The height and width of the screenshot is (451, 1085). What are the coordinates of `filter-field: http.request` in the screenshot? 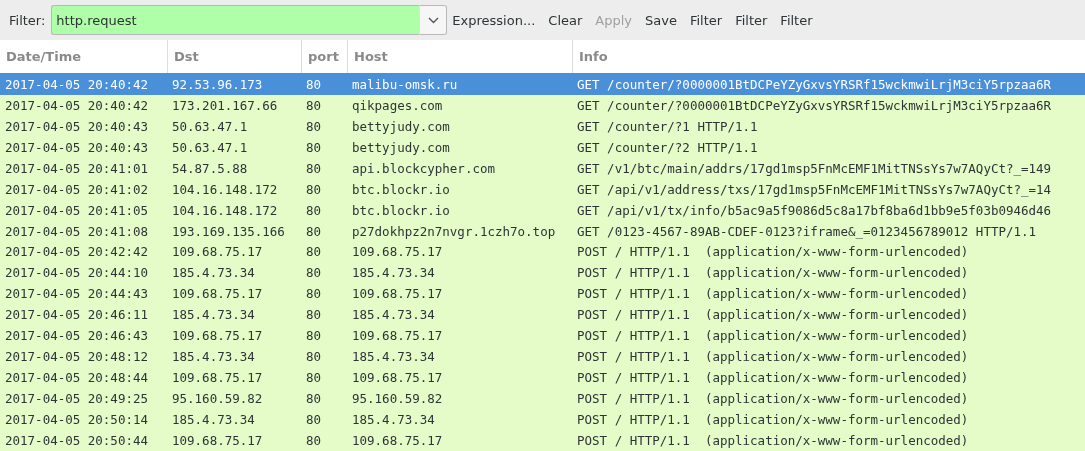 It's located at (235, 20).